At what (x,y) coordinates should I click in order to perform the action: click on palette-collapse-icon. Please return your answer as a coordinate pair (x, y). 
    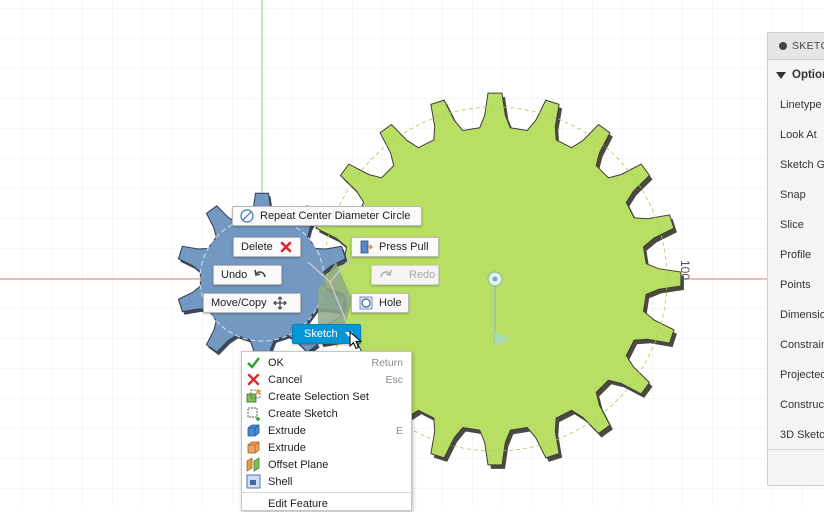
    Looking at the image, I should click on (783, 46).